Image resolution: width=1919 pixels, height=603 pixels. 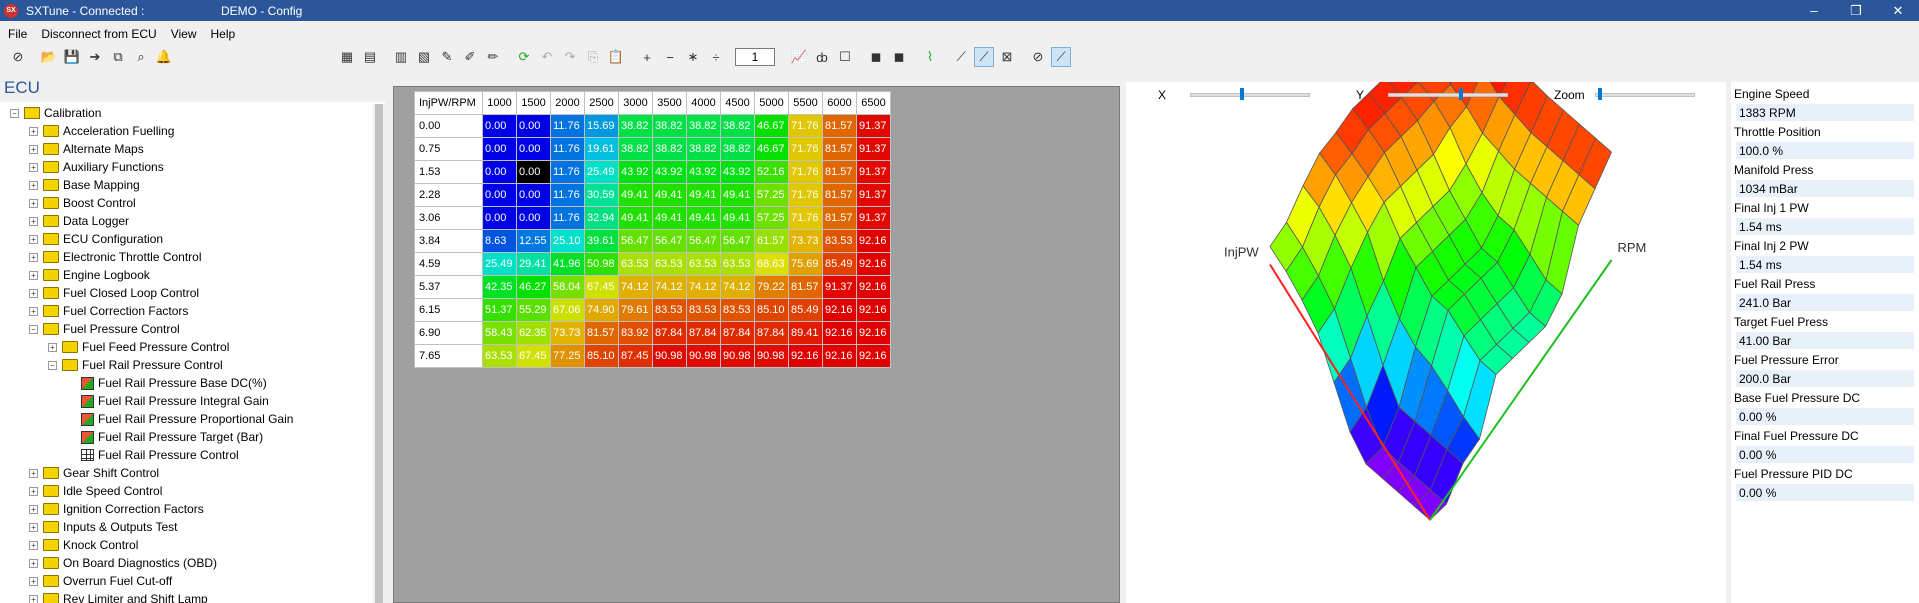 I want to click on row-header: 3.84, so click(x=448, y=241).